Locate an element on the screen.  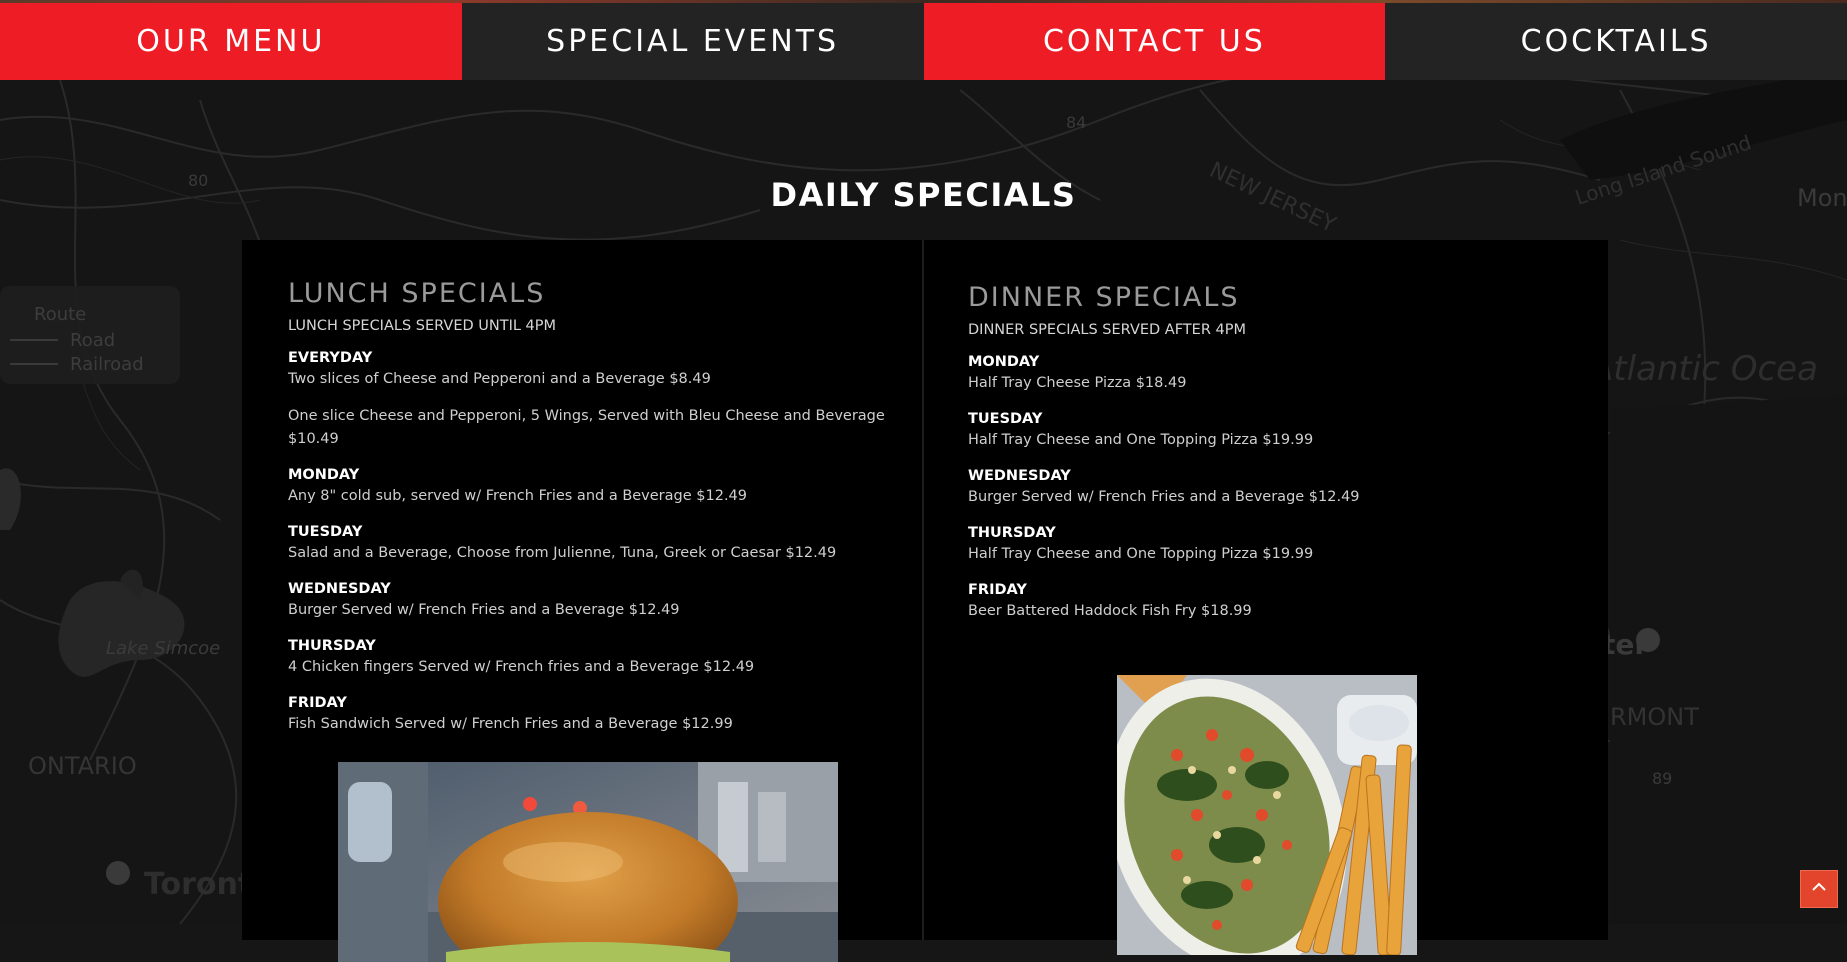
dinner-dish-photo is located at coordinates (1267, 815).